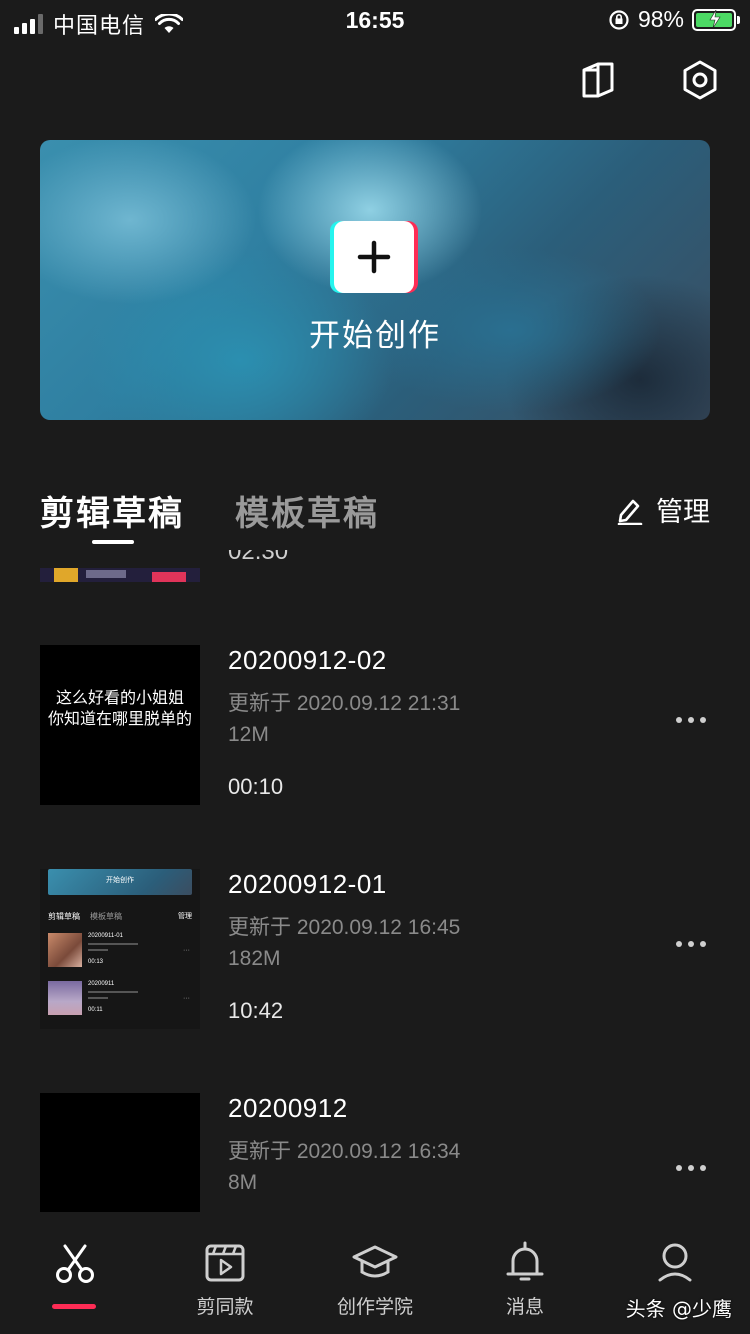  What do you see at coordinates (678, 1309) in the screenshot?
I see `watermark: 头条 @少鹰` at bounding box center [678, 1309].